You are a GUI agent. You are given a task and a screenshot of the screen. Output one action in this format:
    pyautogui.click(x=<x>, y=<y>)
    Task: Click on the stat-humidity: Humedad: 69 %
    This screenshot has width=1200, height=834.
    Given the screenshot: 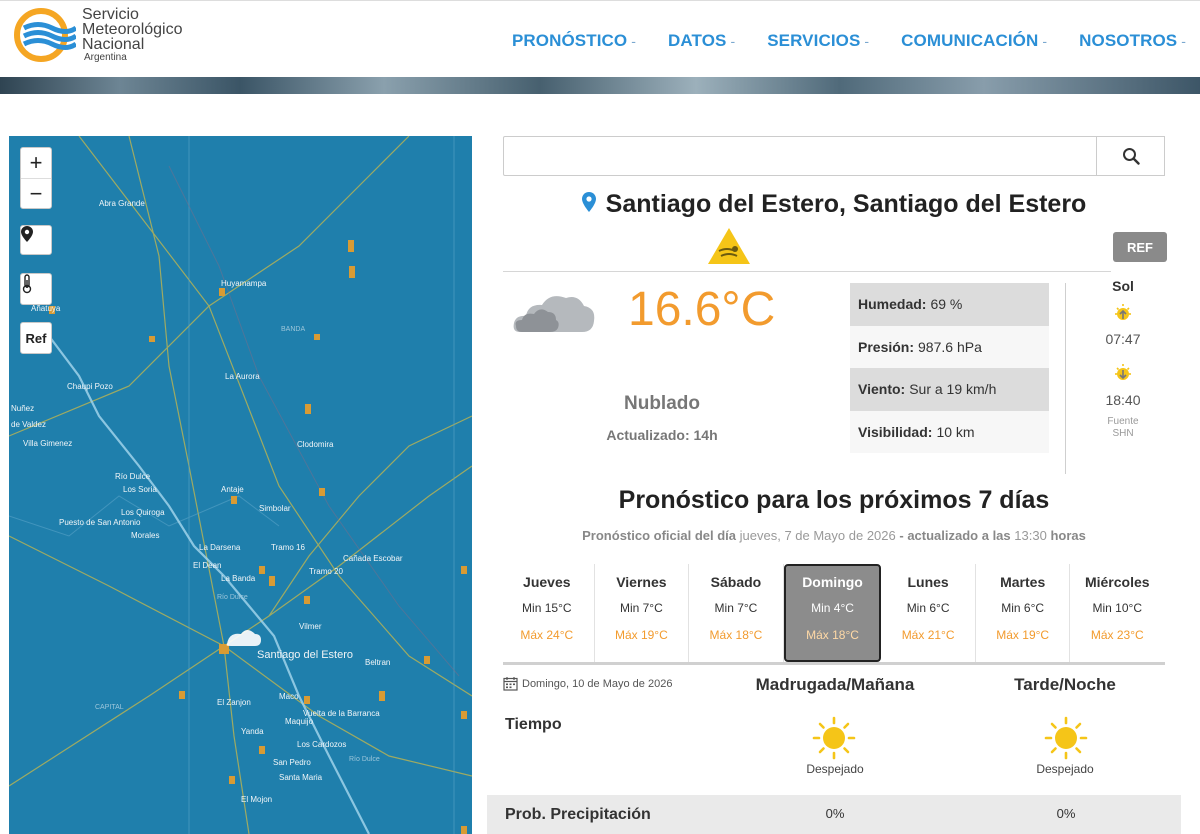 What is the action you would take?
    pyautogui.click(x=949, y=304)
    